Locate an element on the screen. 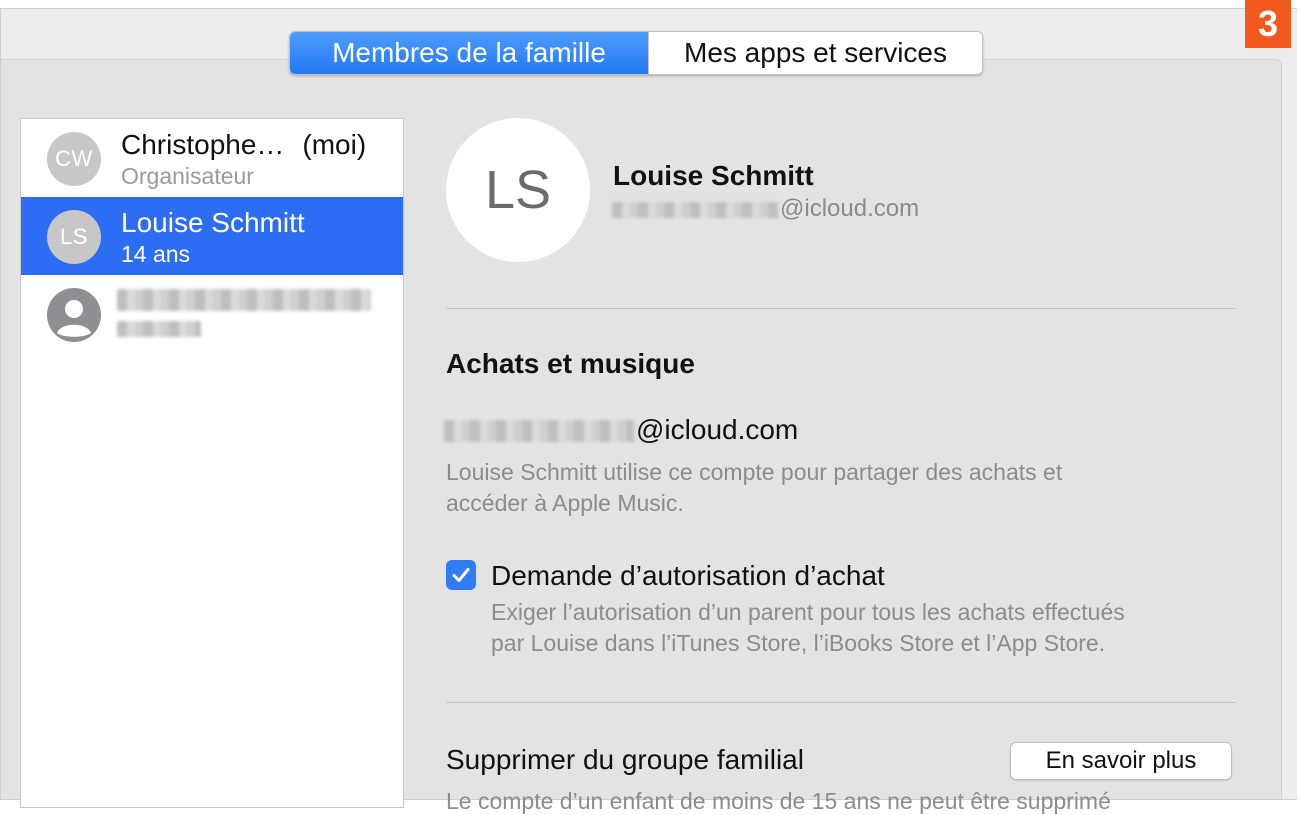 The width and height of the screenshot is (1300, 815). tab-my-apps-services: Mes apps et services is located at coordinates (815, 53).